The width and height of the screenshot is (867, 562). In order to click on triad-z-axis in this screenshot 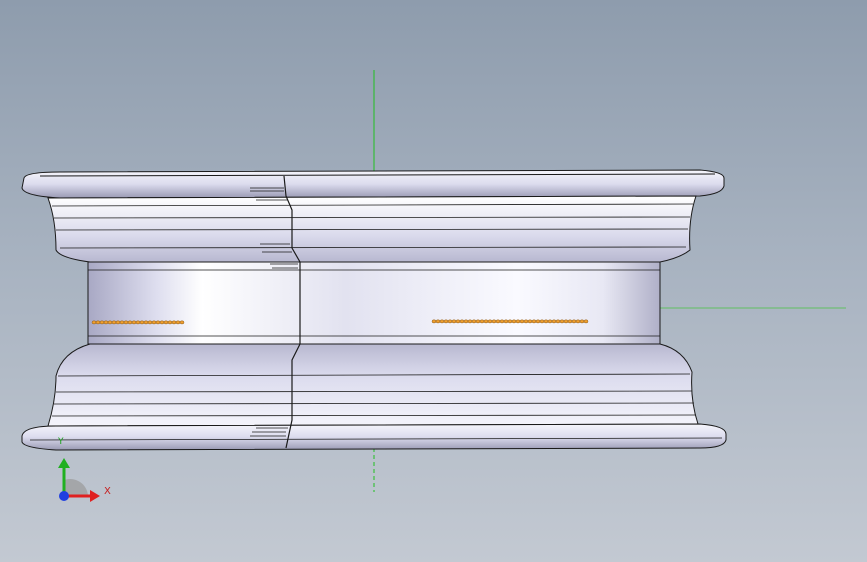, I will do `click(64, 496)`.